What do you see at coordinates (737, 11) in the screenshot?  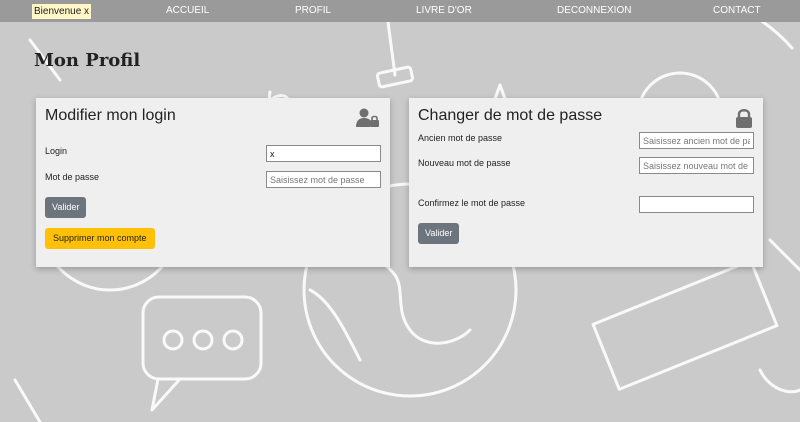 I see `nav-link-contact: CONTACT` at bounding box center [737, 11].